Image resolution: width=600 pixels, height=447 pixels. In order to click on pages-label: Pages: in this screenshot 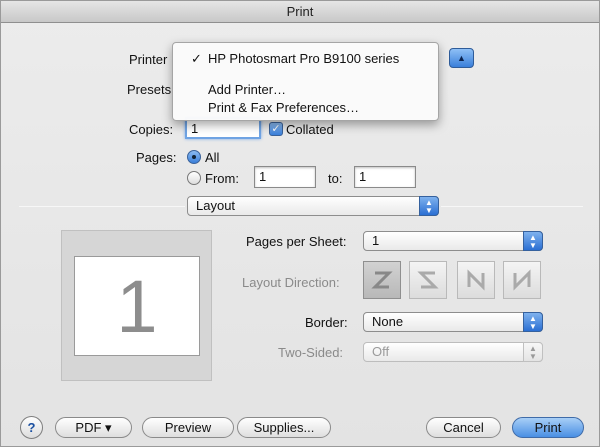, I will do `click(156, 157)`.